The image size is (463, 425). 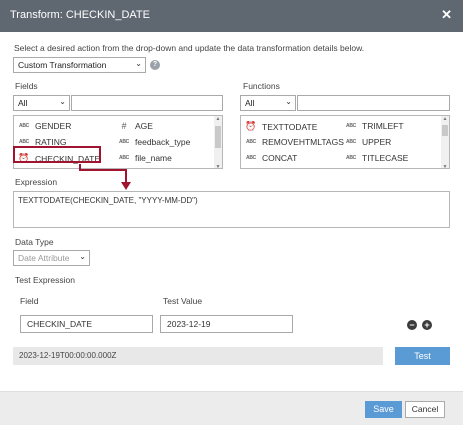 What do you see at coordinates (45, 280) in the screenshot?
I see `test-expression-label: Test Expression` at bounding box center [45, 280].